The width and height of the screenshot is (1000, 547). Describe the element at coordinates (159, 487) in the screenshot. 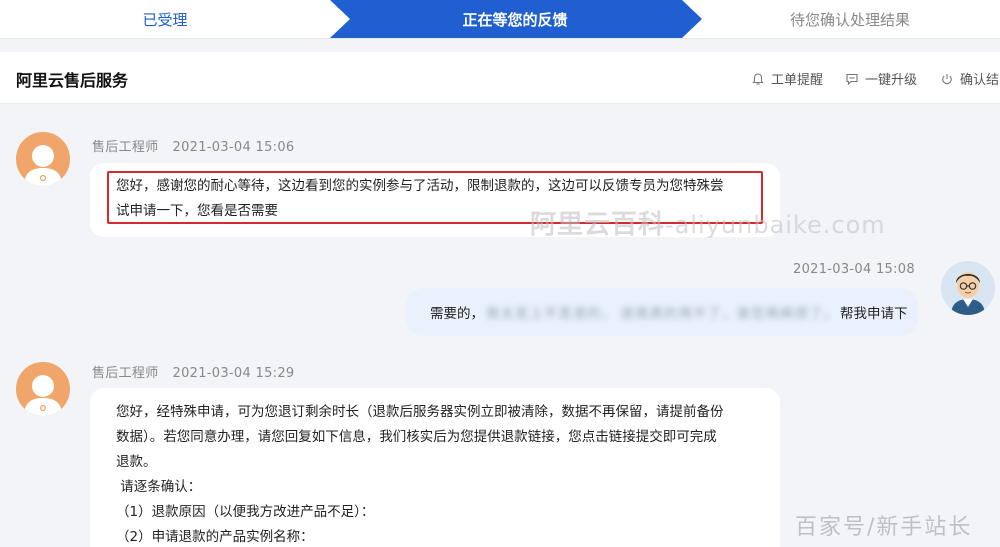

I see `message-line: 请逐条确认：` at that location.